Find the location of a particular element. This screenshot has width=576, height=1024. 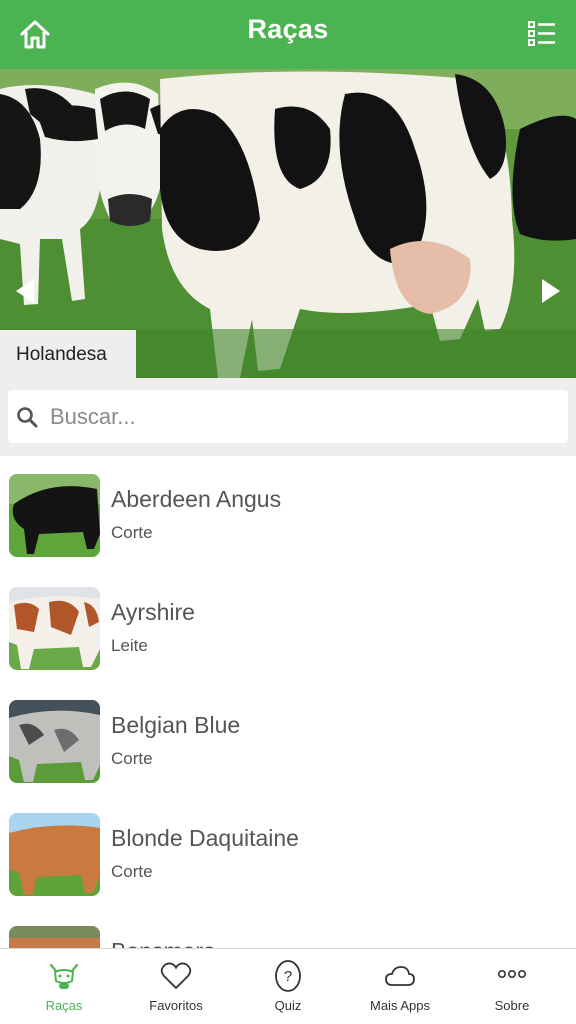

tab-sobre: Sobre is located at coordinates (512, 986).